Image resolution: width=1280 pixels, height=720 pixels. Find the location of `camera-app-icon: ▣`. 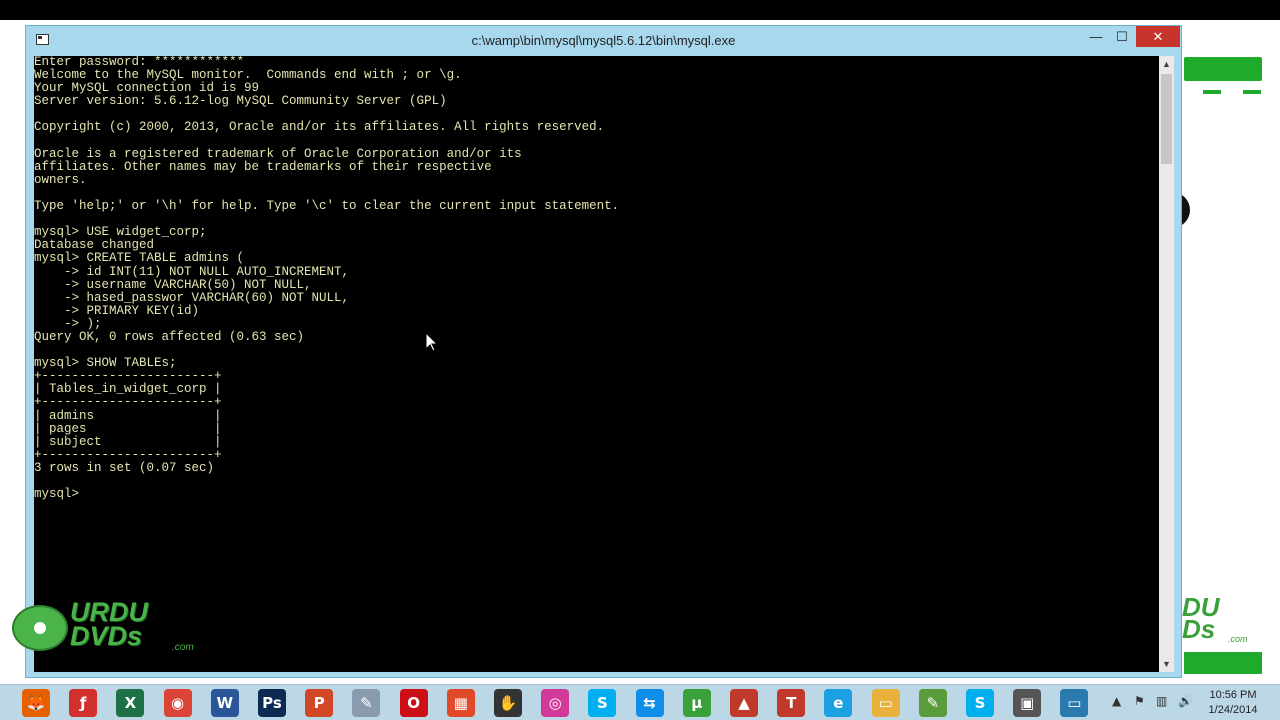

camera-app-icon: ▣ is located at coordinates (1027, 703).